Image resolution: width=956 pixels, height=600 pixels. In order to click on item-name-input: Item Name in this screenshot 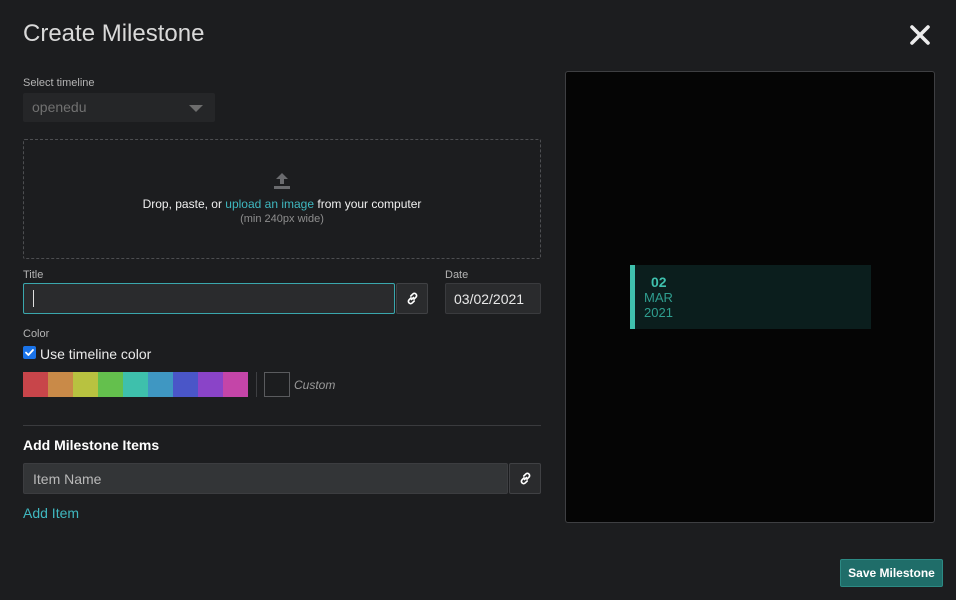, I will do `click(265, 478)`.